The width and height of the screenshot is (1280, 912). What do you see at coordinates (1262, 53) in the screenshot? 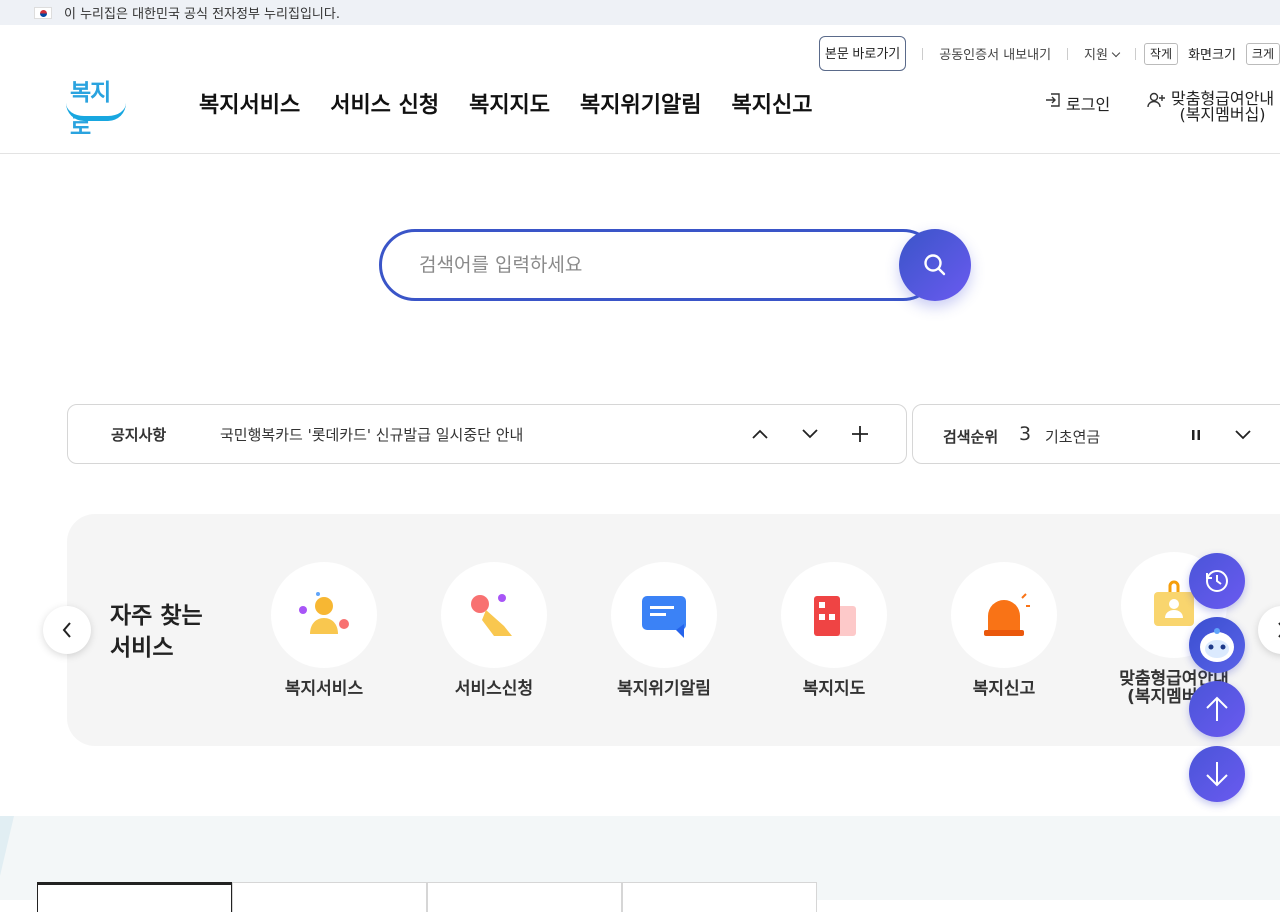
I see `font-large-button: 크게` at bounding box center [1262, 53].